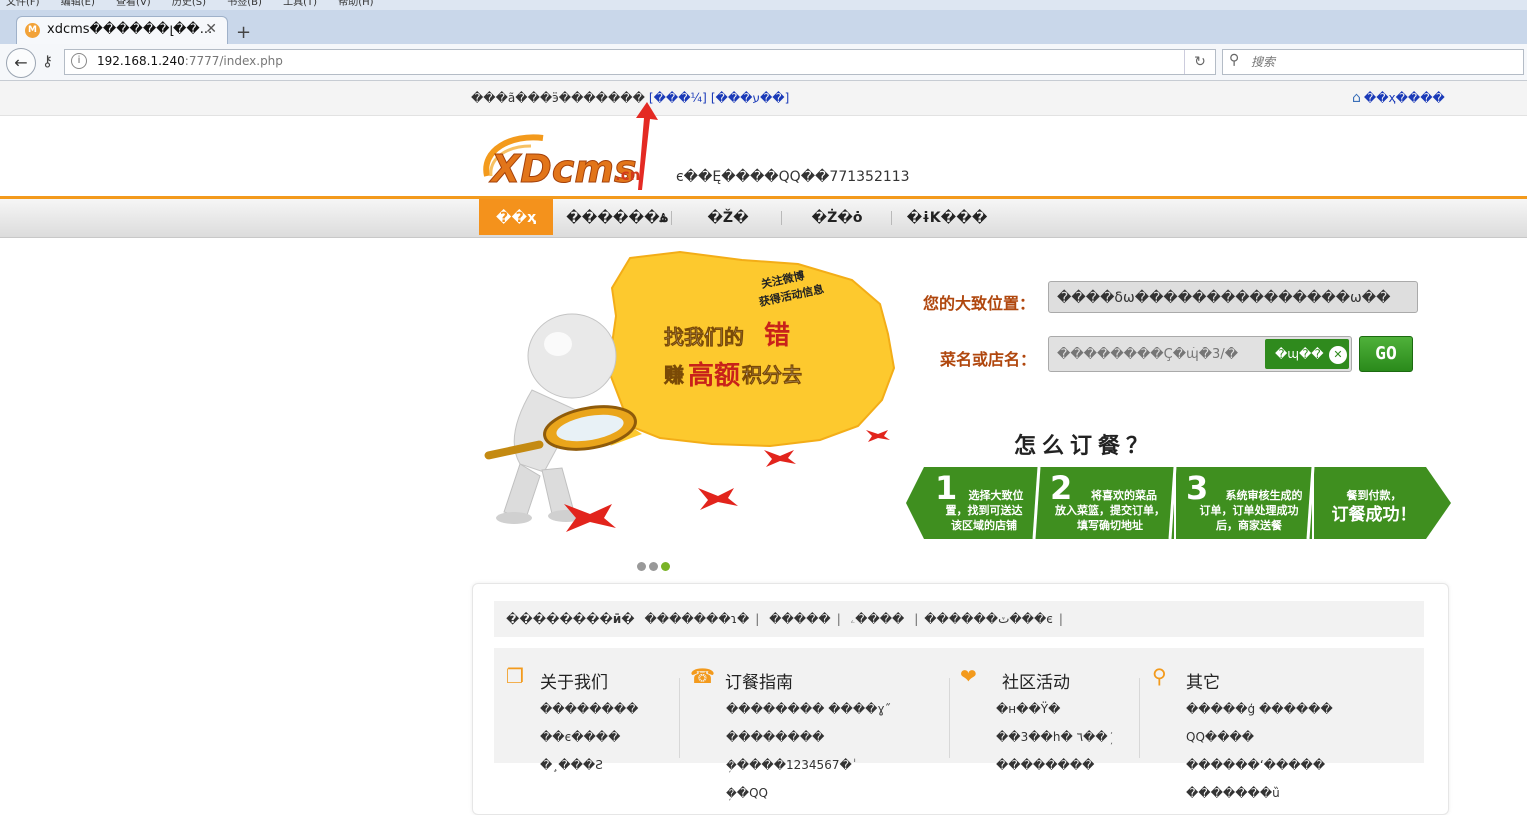 The width and height of the screenshot is (1527, 815). I want to click on slider-dots, so click(655, 565).